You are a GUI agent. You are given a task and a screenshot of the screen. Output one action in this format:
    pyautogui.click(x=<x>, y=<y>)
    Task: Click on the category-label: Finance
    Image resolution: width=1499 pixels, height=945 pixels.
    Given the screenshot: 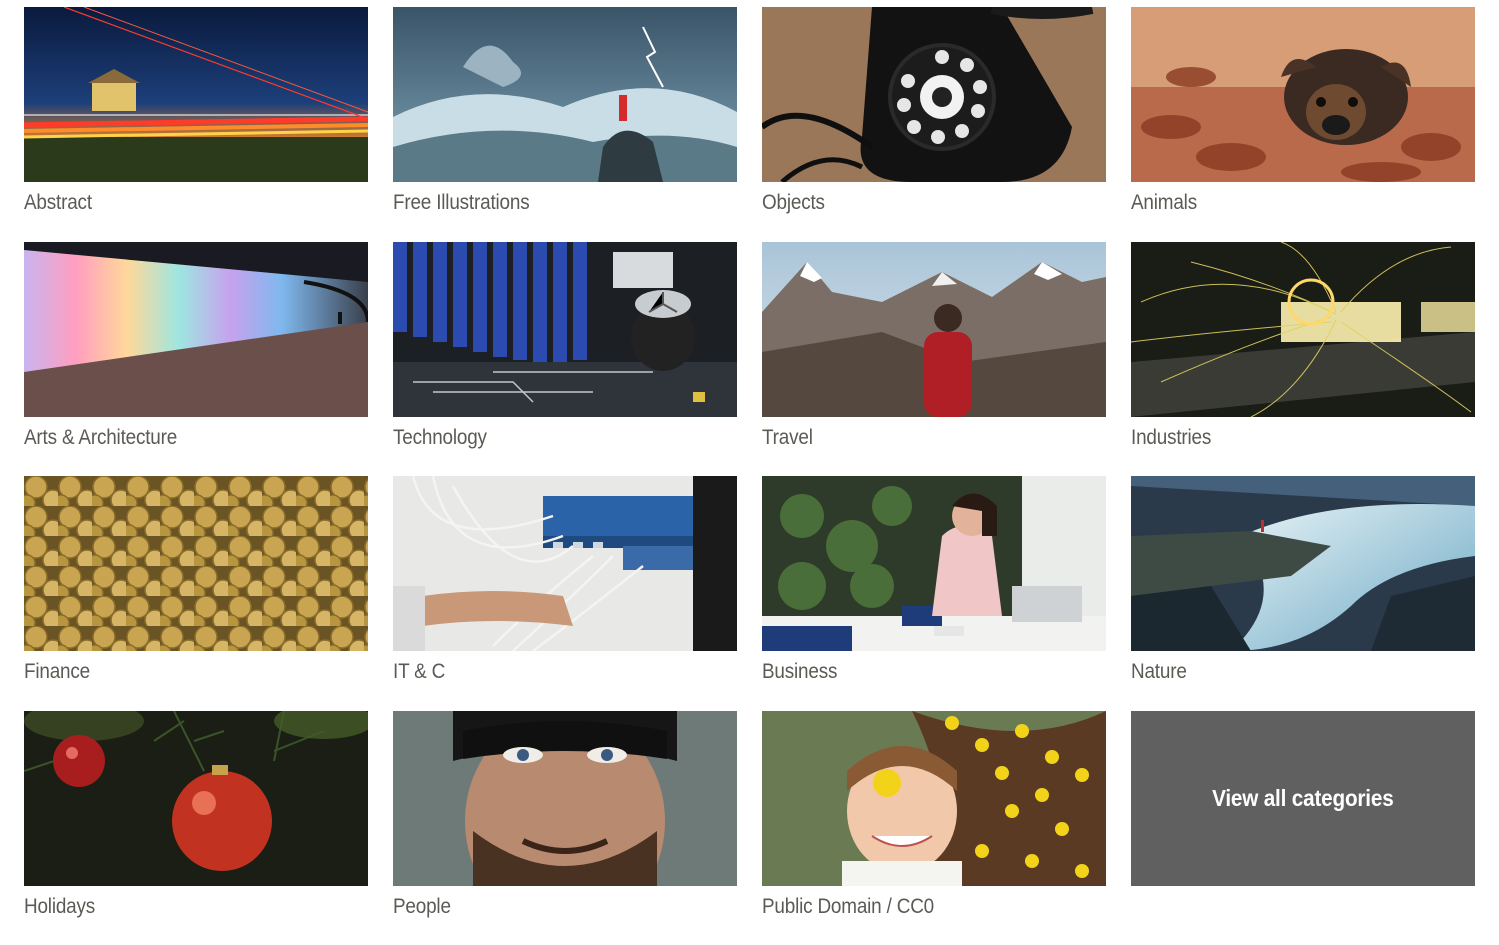 What is the action you would take?
    pyautogui.click(x=179, y=672)
    